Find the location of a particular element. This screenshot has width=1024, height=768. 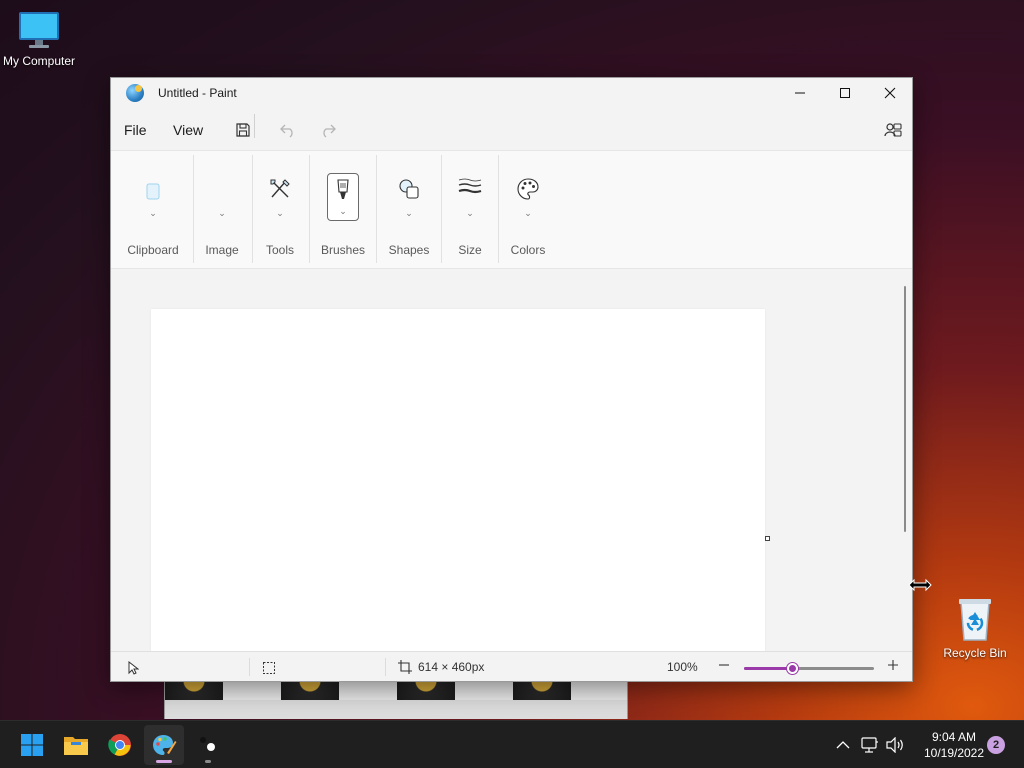

redo-icon is located at coordinates (329, 131).